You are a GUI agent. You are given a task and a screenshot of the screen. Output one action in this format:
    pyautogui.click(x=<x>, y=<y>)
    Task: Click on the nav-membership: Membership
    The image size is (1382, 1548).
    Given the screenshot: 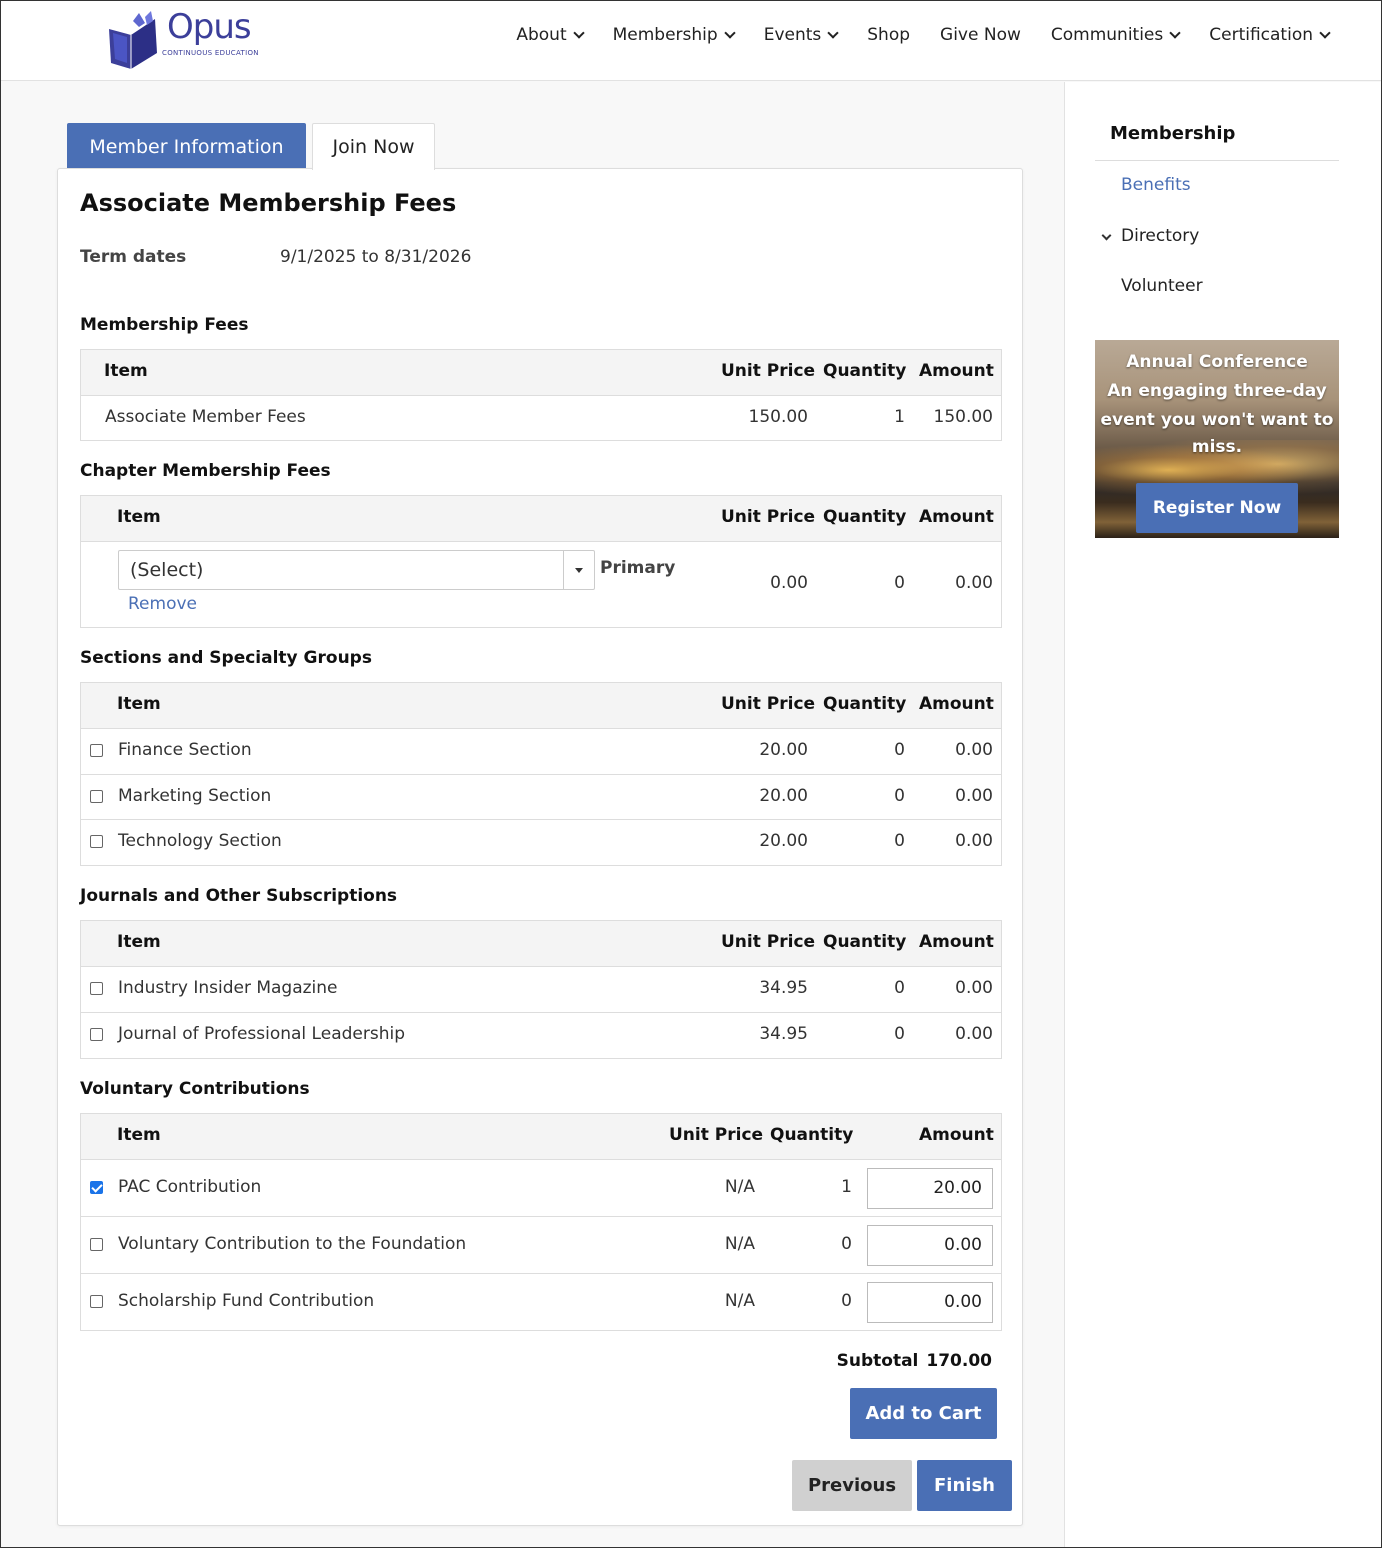 What is the action you would take?
    pyautogui.click(x=674, y=35)
    